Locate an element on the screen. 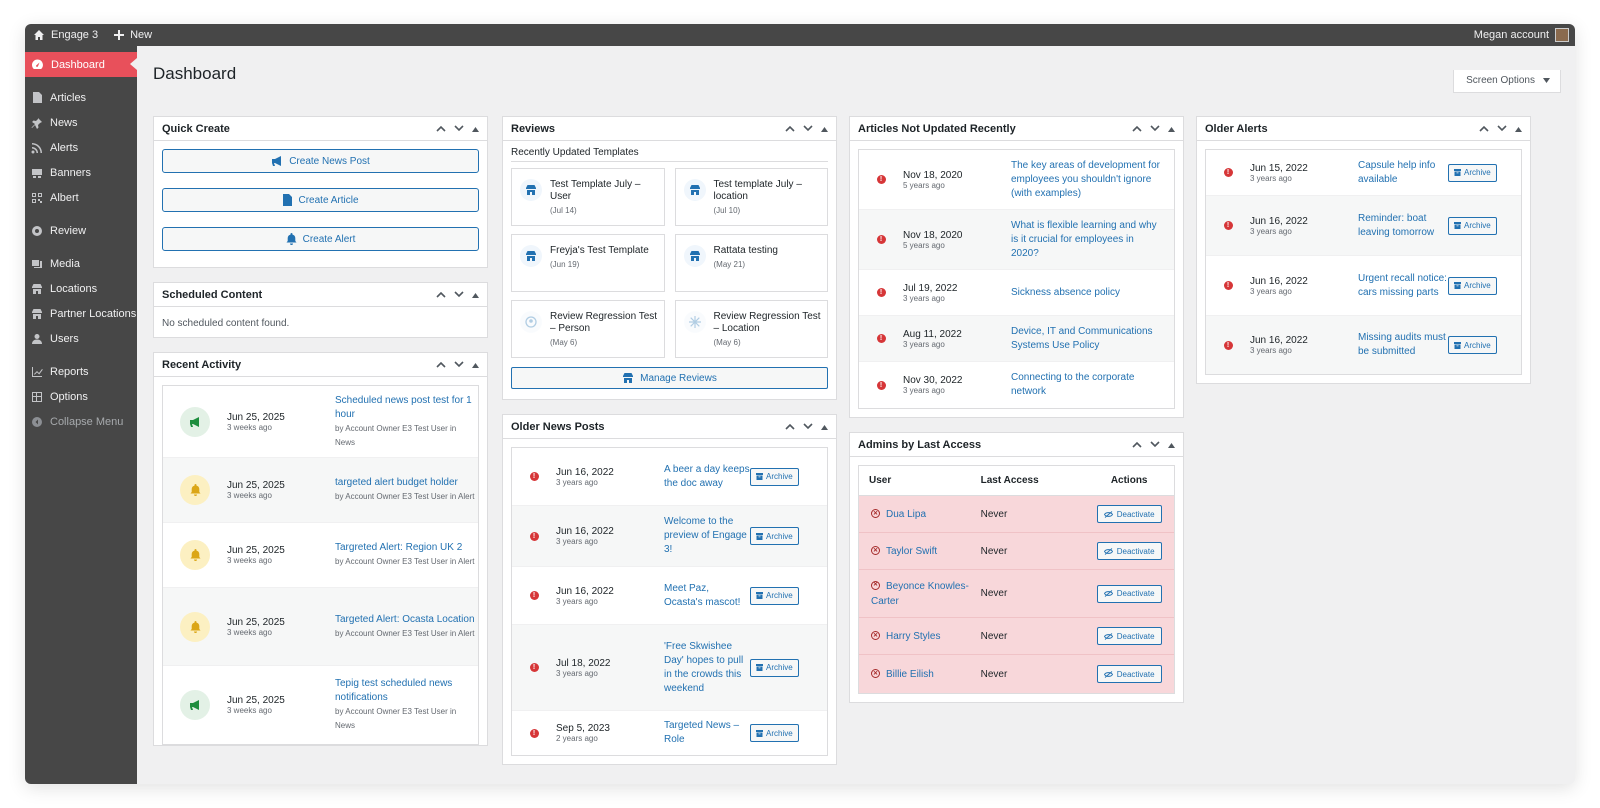  item-title-link: Missing audits must be submitted is located at coordinates (1403, 345).